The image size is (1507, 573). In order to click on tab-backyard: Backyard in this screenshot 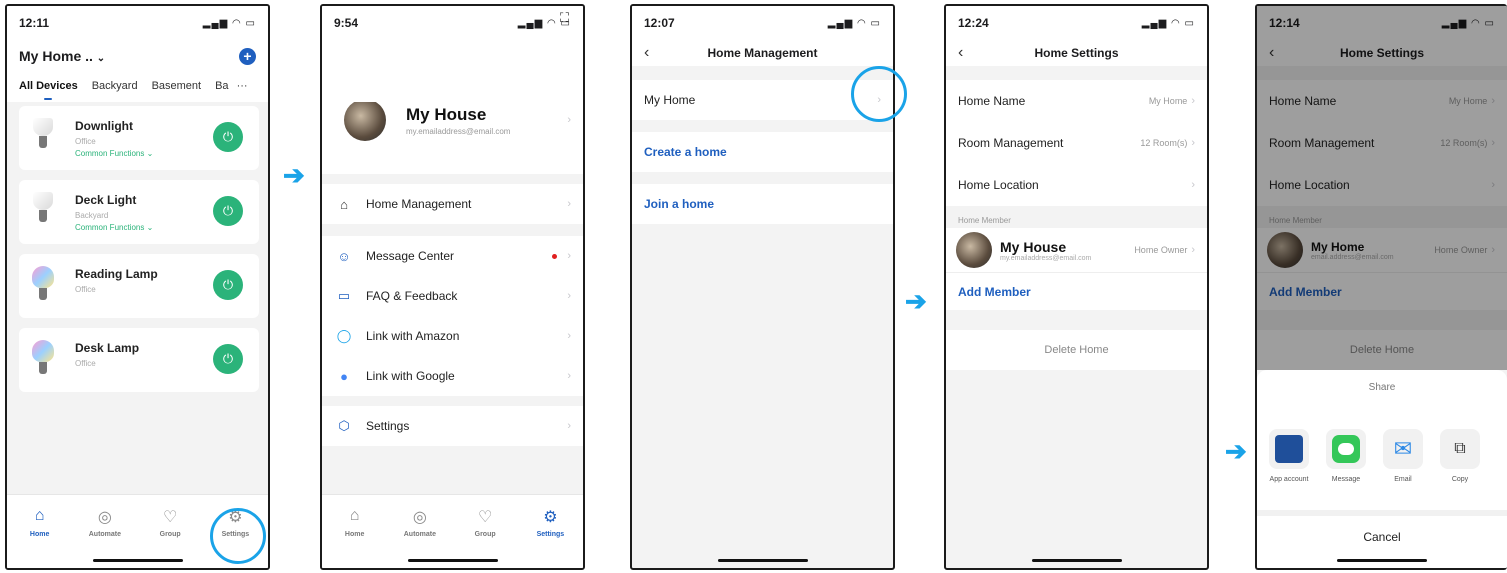, I will do `click(115, 86)`.